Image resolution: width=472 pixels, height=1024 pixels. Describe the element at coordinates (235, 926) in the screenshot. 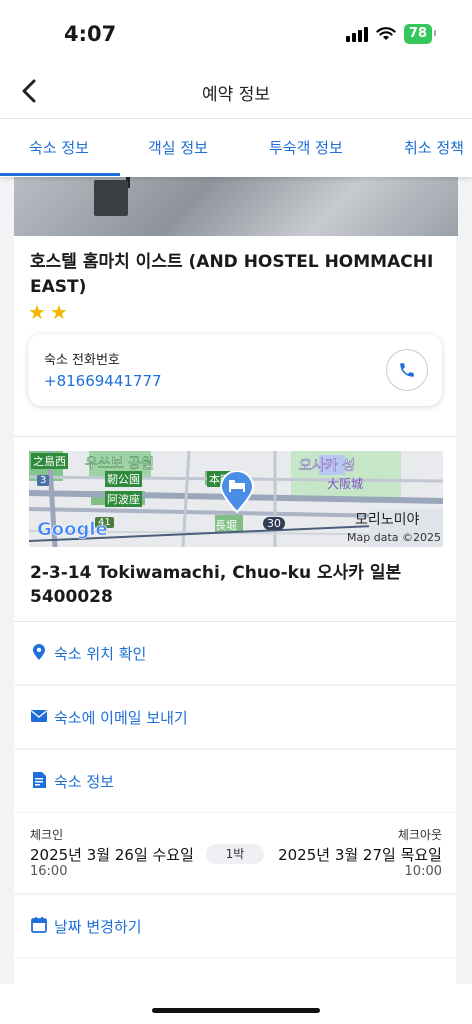

I see `change-dates-link: 날짜 변경하기` at that location.